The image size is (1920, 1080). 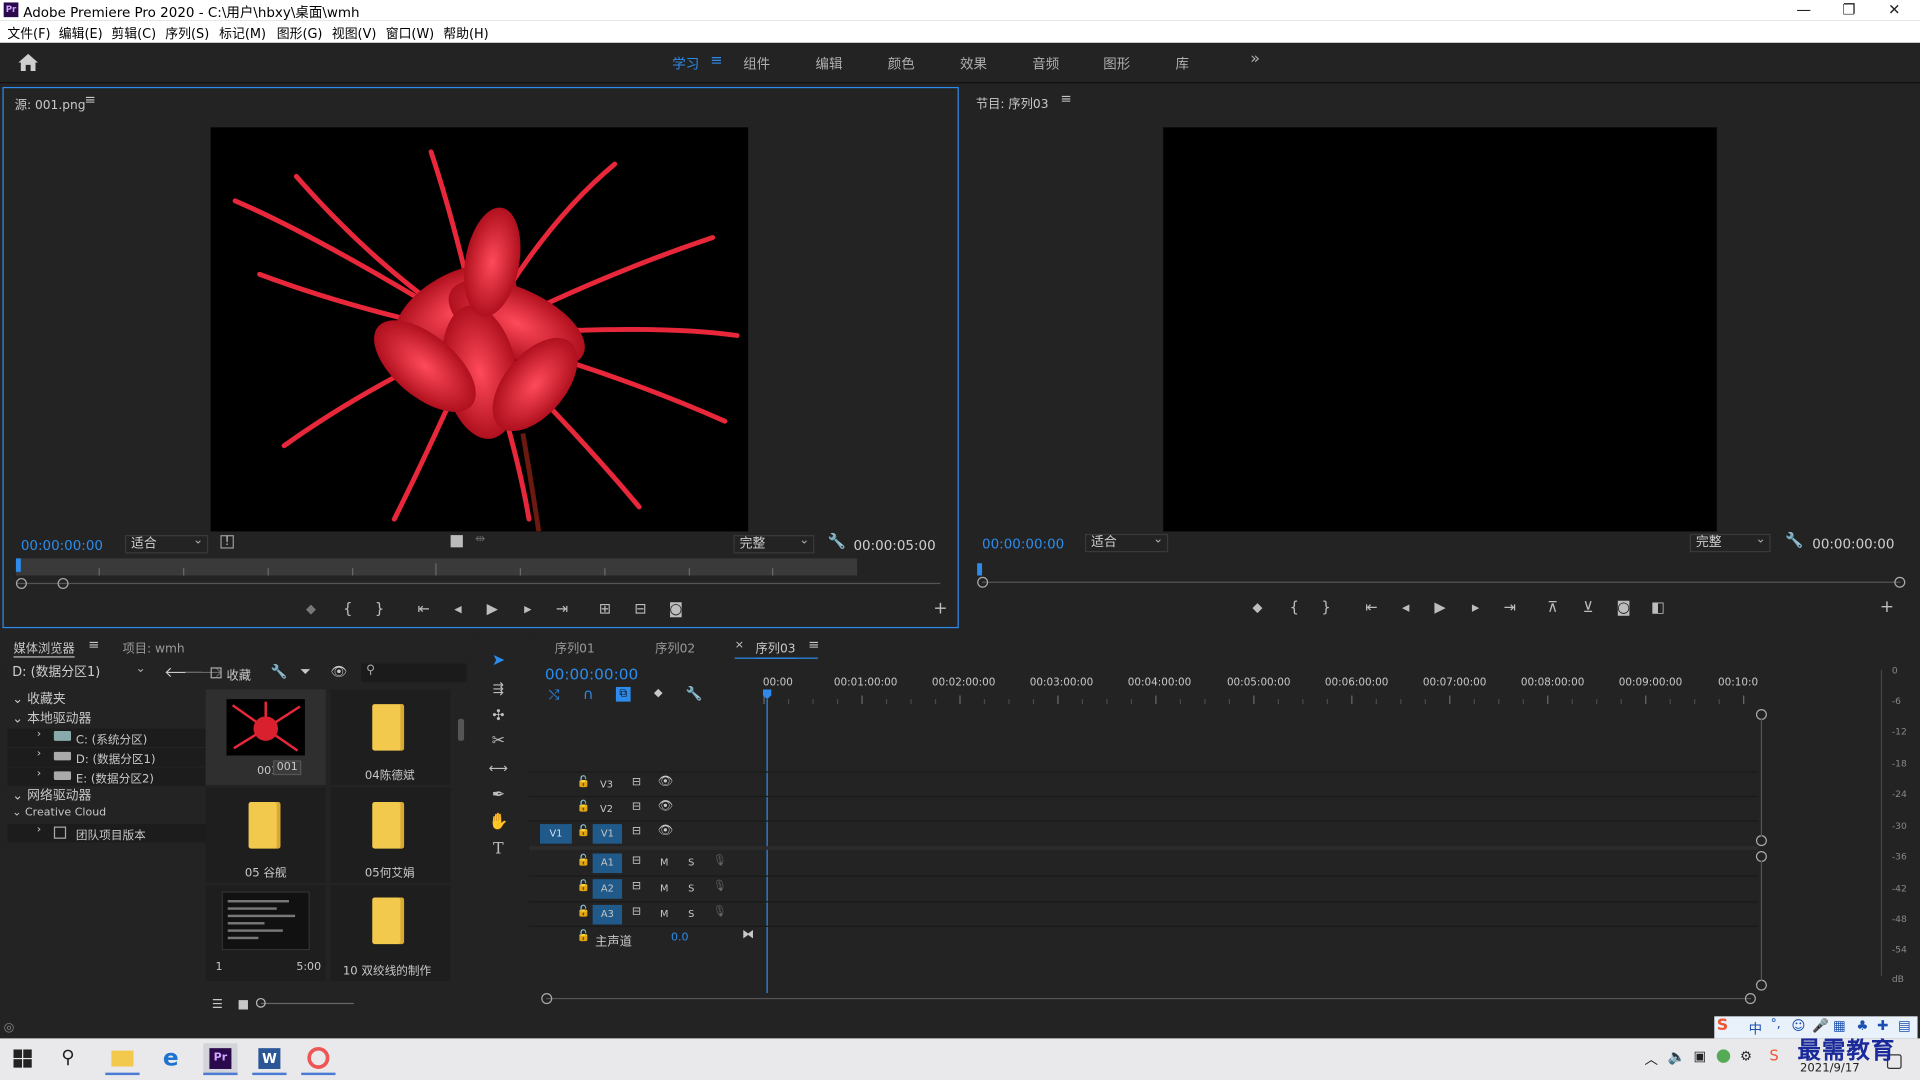 What do you see at coordinates (1116, 64) in the screenshot?
I see `workspace-graphics: 图形` at bounding box center [1116, 64].